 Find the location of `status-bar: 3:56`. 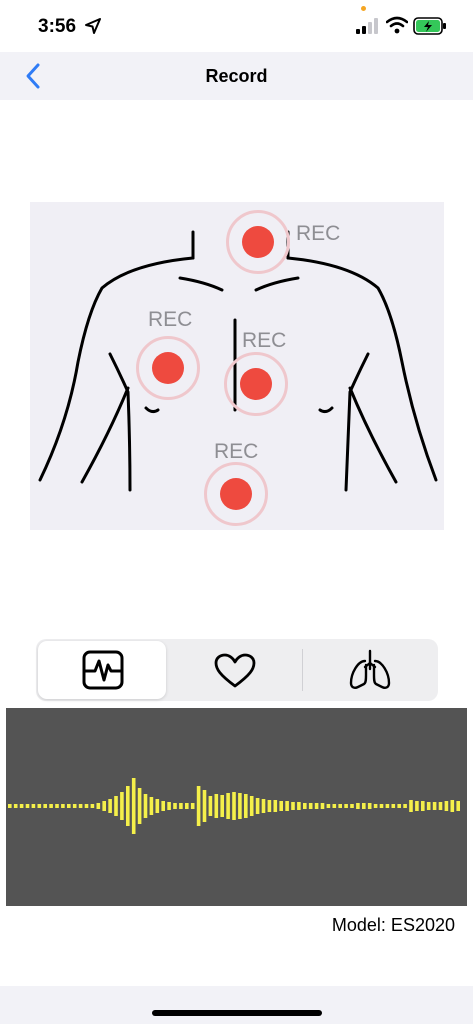

status-bar: 3:56 is located at coordinates (236, 26).